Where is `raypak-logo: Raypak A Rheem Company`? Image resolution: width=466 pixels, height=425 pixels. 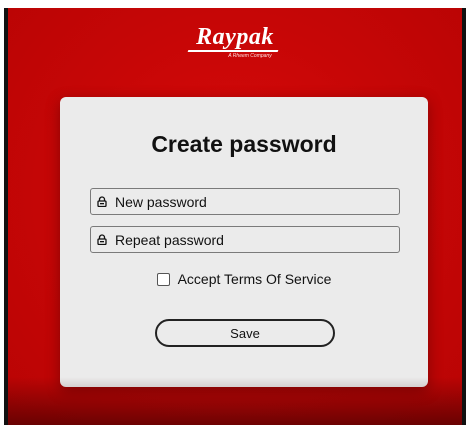 raypak-logo: Raypak A Rheem Company is located at coordinates (235, 42).